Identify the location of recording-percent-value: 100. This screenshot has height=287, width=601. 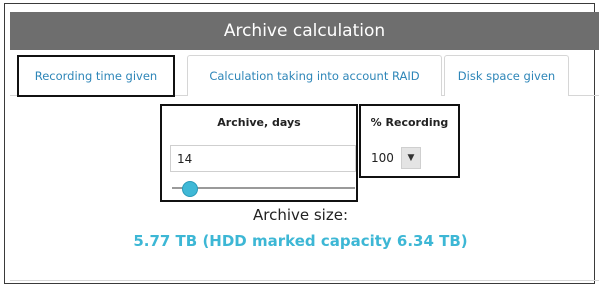
(382, 158).